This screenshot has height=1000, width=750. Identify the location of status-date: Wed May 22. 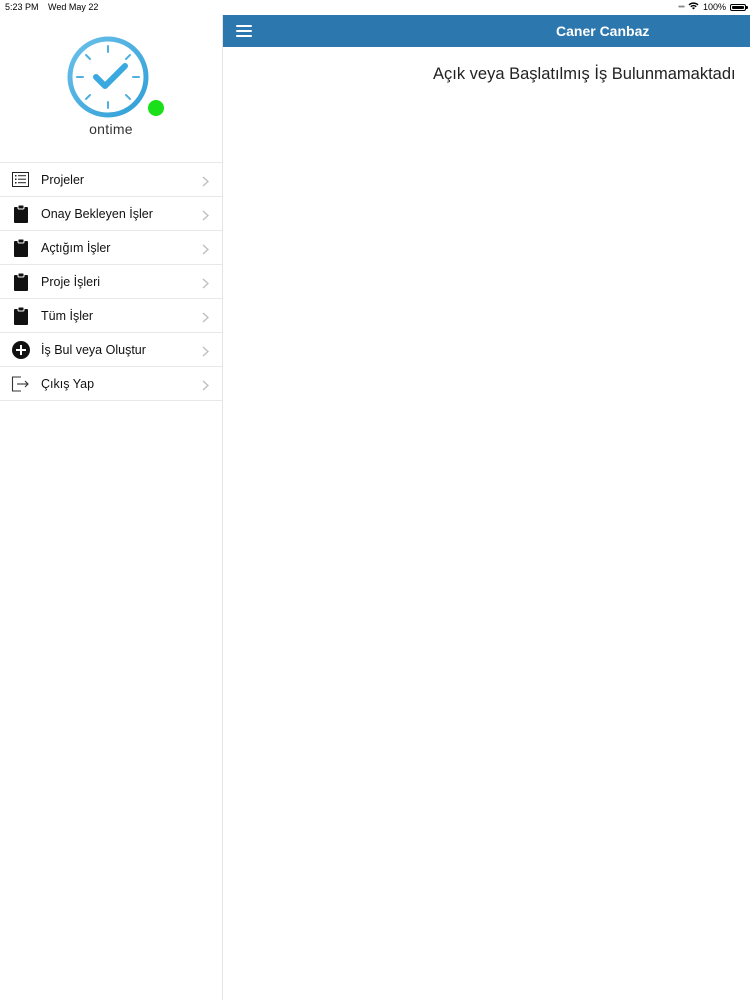
(73, 7).